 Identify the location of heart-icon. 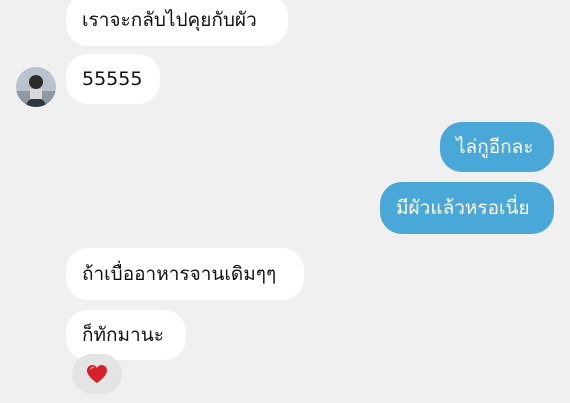
(97, 374).